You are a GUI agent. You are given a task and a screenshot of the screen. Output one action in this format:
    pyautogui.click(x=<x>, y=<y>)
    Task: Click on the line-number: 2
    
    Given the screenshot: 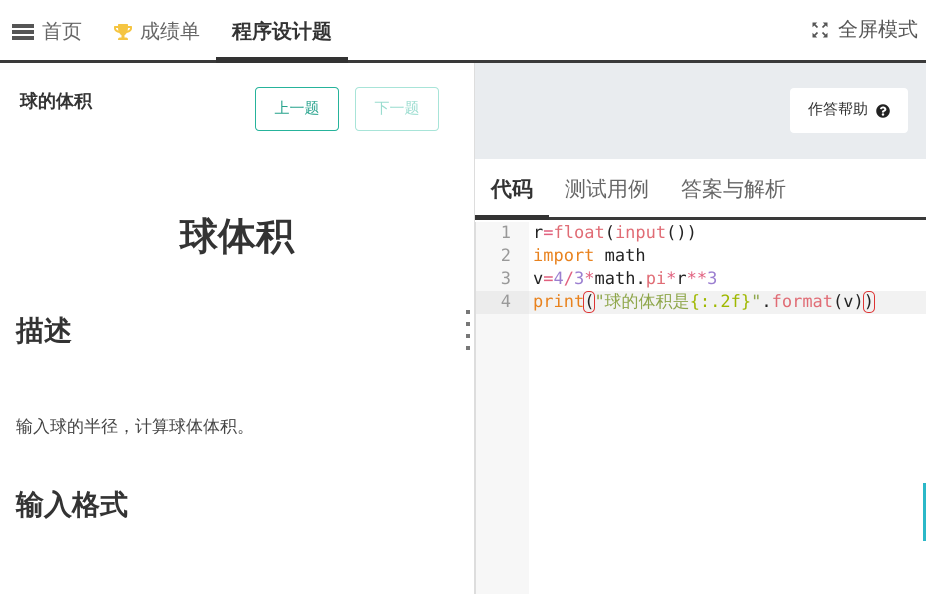 What is the action you would take?
    pyautogui.click(x=506, y=256)
    